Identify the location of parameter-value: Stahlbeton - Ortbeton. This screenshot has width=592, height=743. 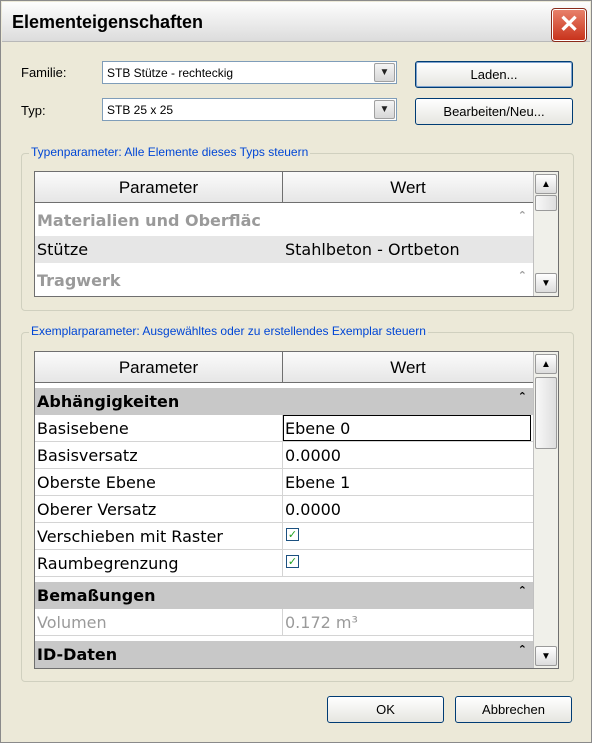
(372, 249).